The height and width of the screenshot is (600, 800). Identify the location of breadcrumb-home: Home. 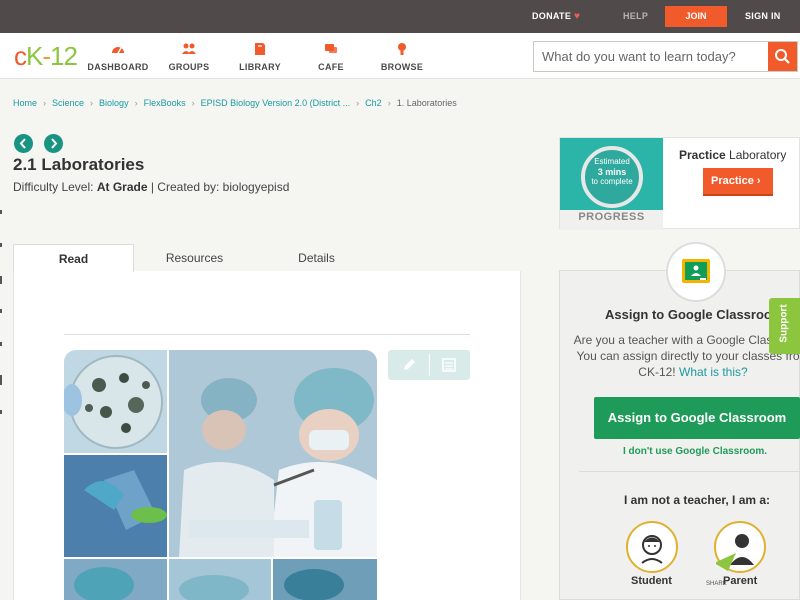
(25, 103).